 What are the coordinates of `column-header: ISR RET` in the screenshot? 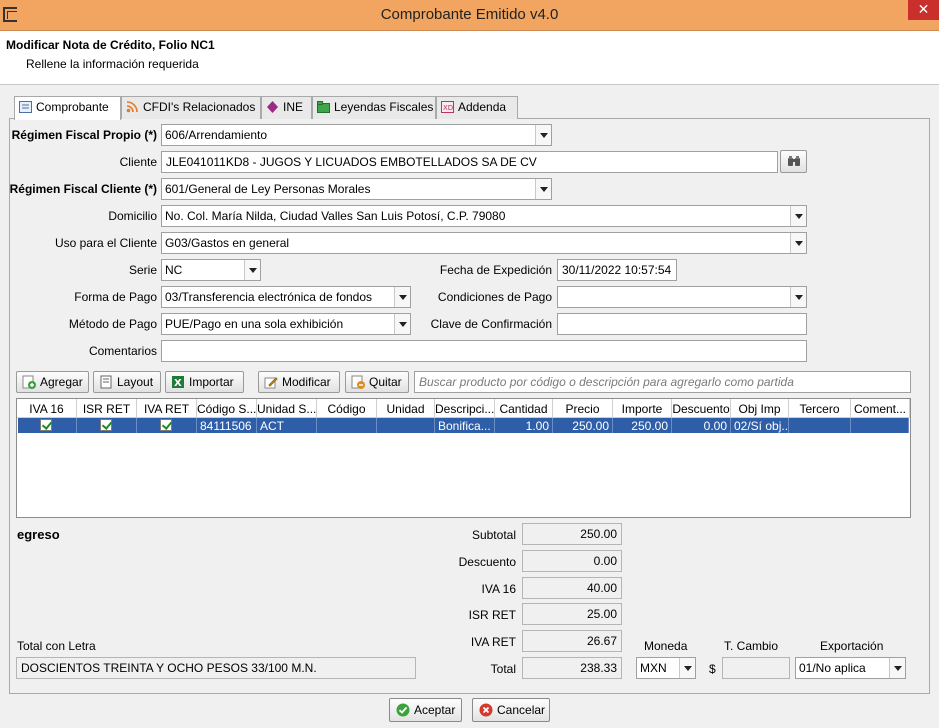 It's located at (107, 408).